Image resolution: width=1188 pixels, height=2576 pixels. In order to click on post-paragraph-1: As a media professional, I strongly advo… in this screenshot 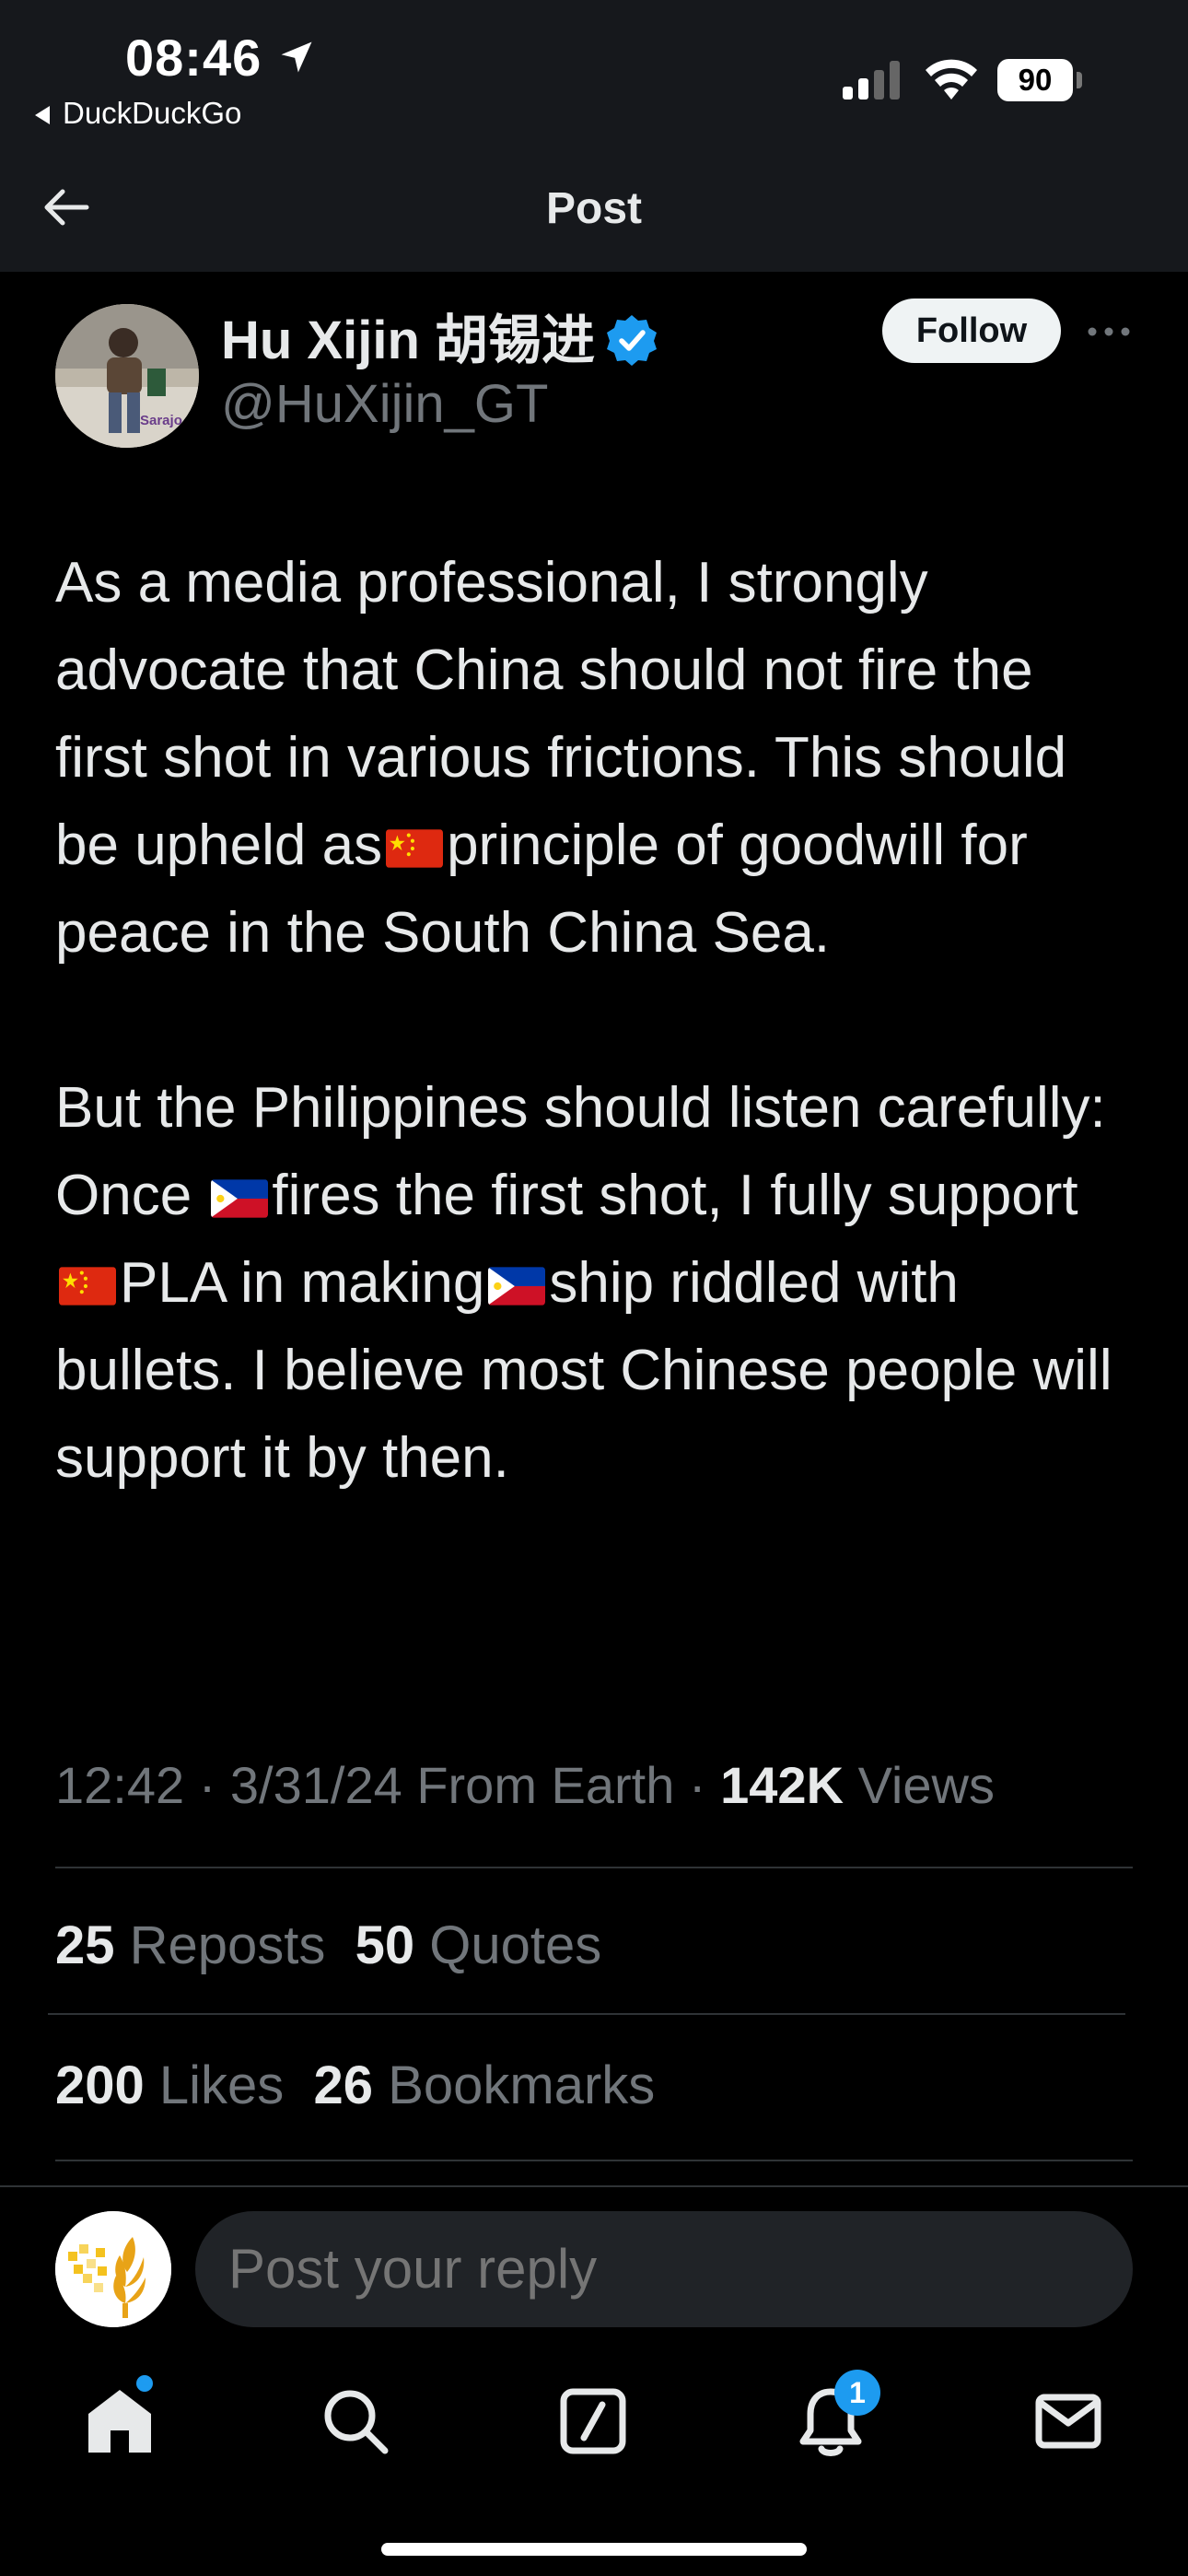, I will do `click(561, 758)`.